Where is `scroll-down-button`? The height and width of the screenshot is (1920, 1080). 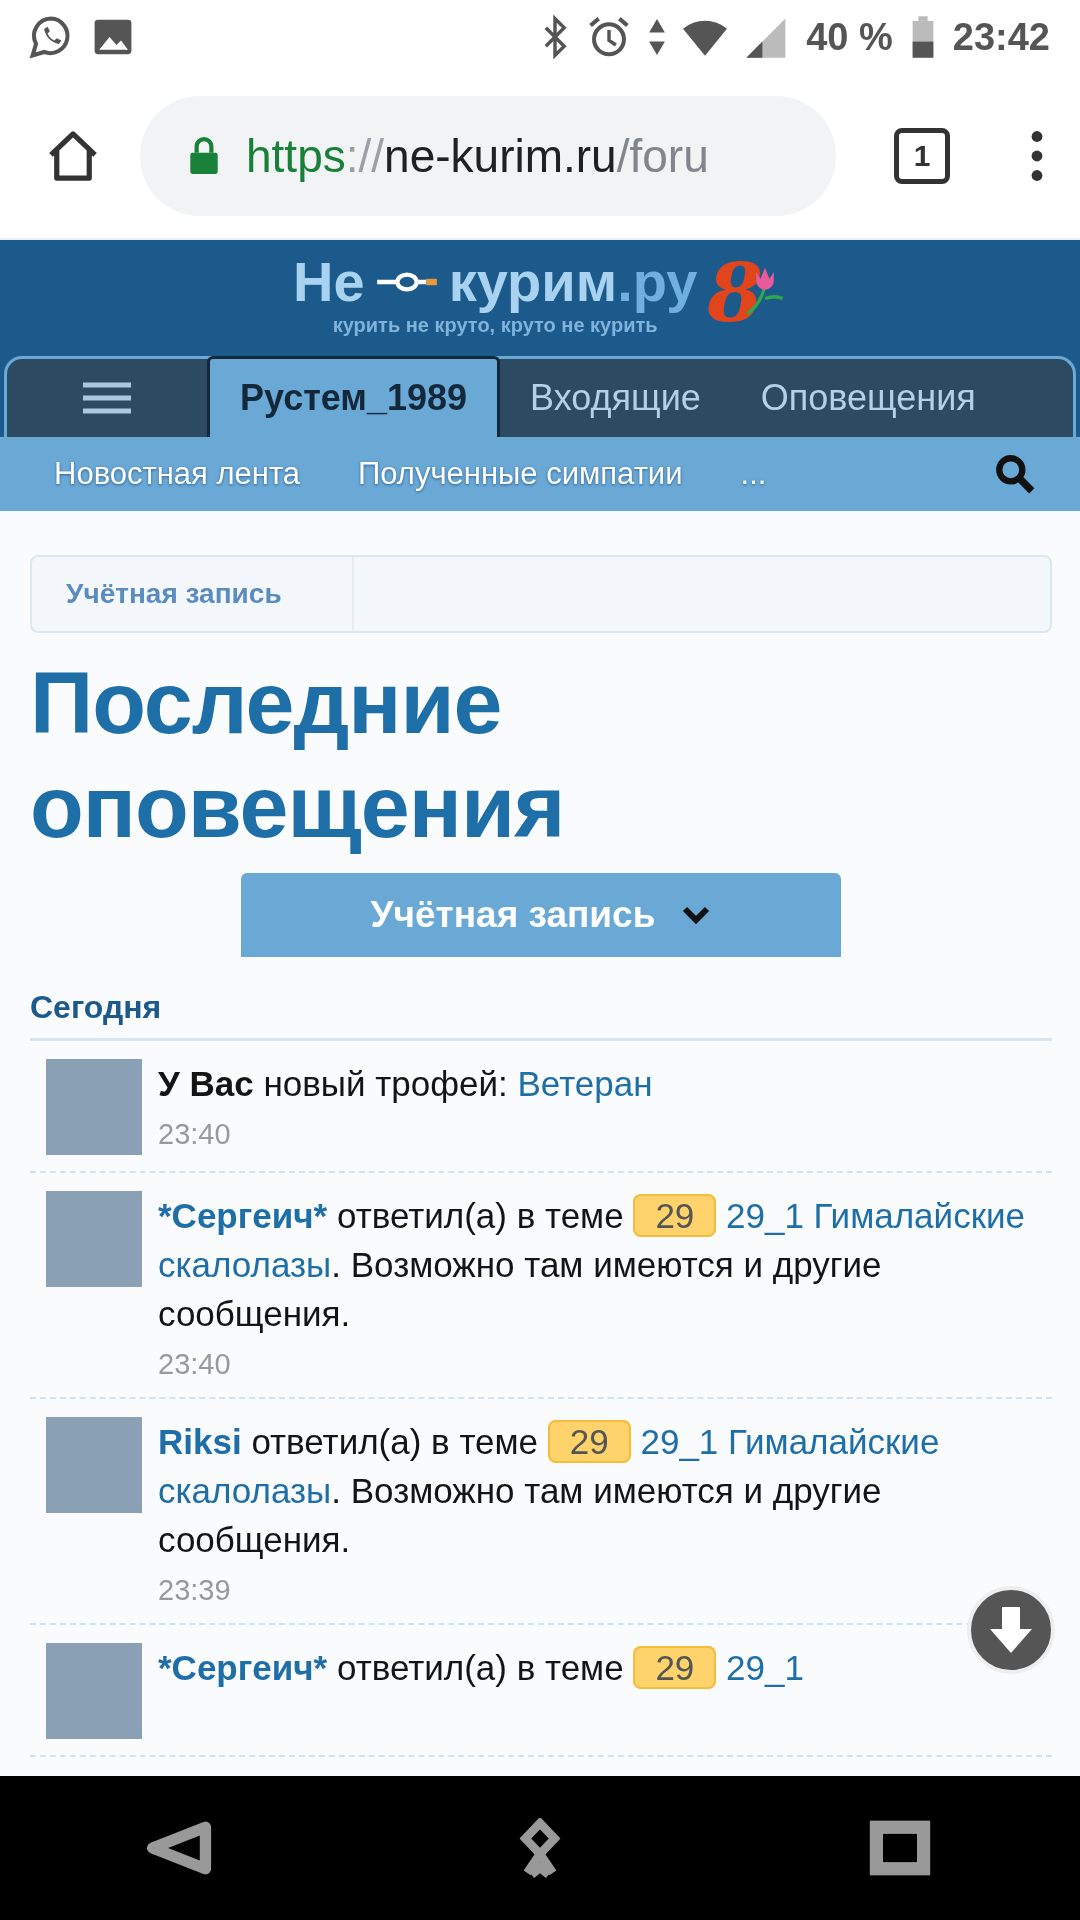
scroll-down-button is located at coordinates (1011, 1630).